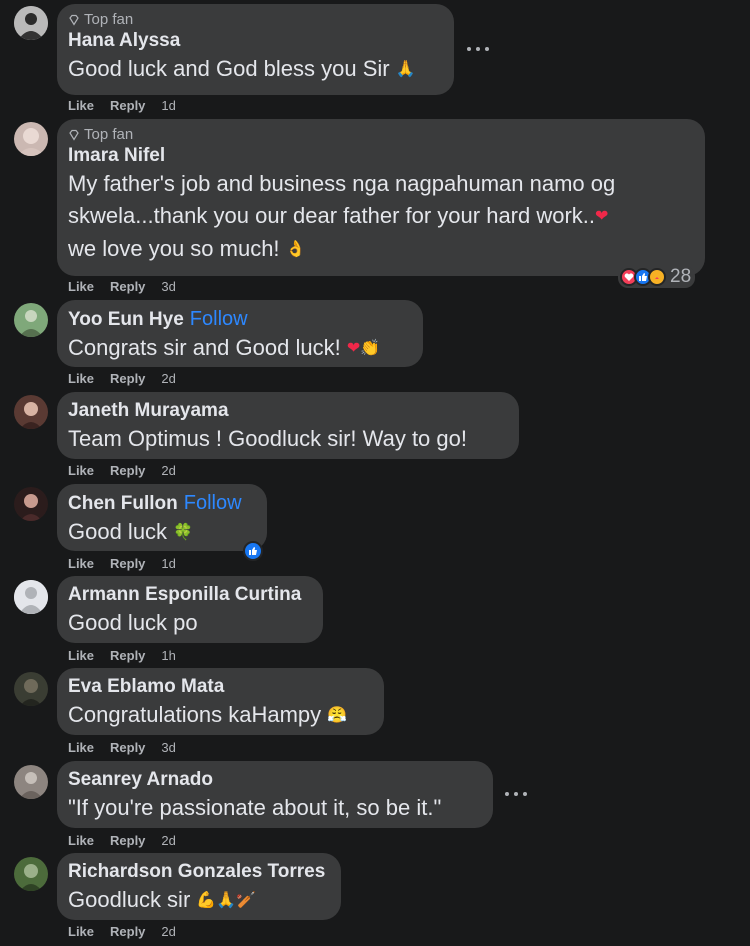  I want to click on comment-text: Congrats sir and Good luck! ❤👏, so click(239, 348).